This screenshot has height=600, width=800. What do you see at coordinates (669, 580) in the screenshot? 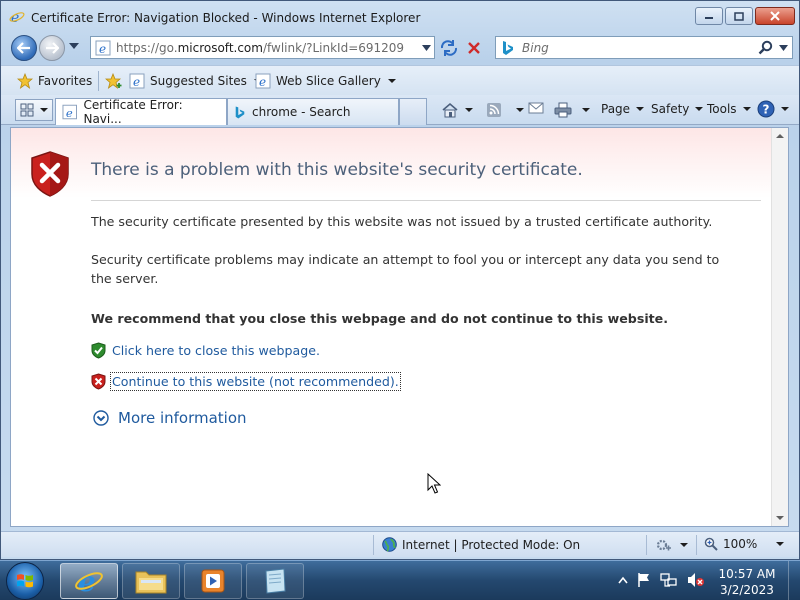
I see `network-icon` at bounding box center [669, 580].